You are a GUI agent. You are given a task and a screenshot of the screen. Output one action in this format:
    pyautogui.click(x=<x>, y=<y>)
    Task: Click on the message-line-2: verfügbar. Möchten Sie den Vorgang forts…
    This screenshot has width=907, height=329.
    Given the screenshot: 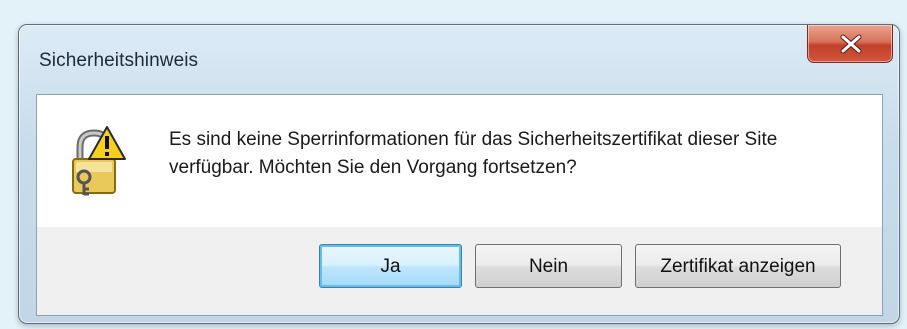 What is the action you would take?
    pyautogui.click(x=373, y=167)
    